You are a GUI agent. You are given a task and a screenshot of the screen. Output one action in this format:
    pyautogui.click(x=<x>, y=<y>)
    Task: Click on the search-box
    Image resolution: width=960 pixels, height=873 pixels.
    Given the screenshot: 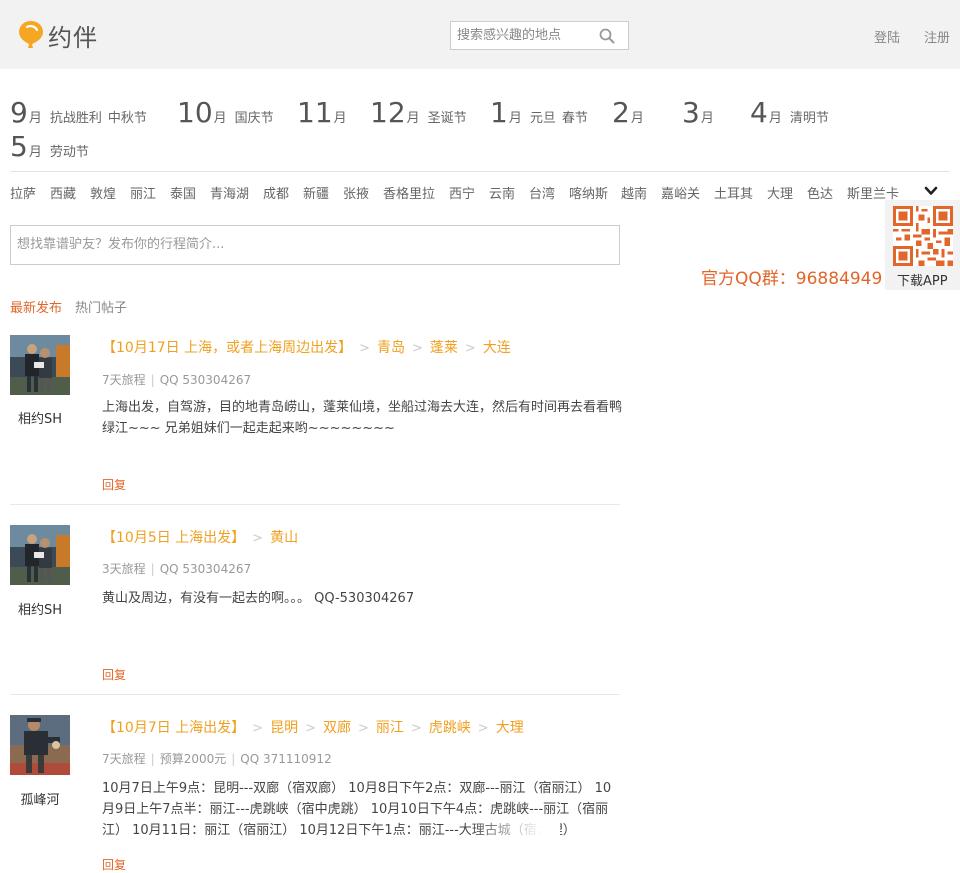 What is the action you would take?
    pyautogui.click(x=539, y=35)
    